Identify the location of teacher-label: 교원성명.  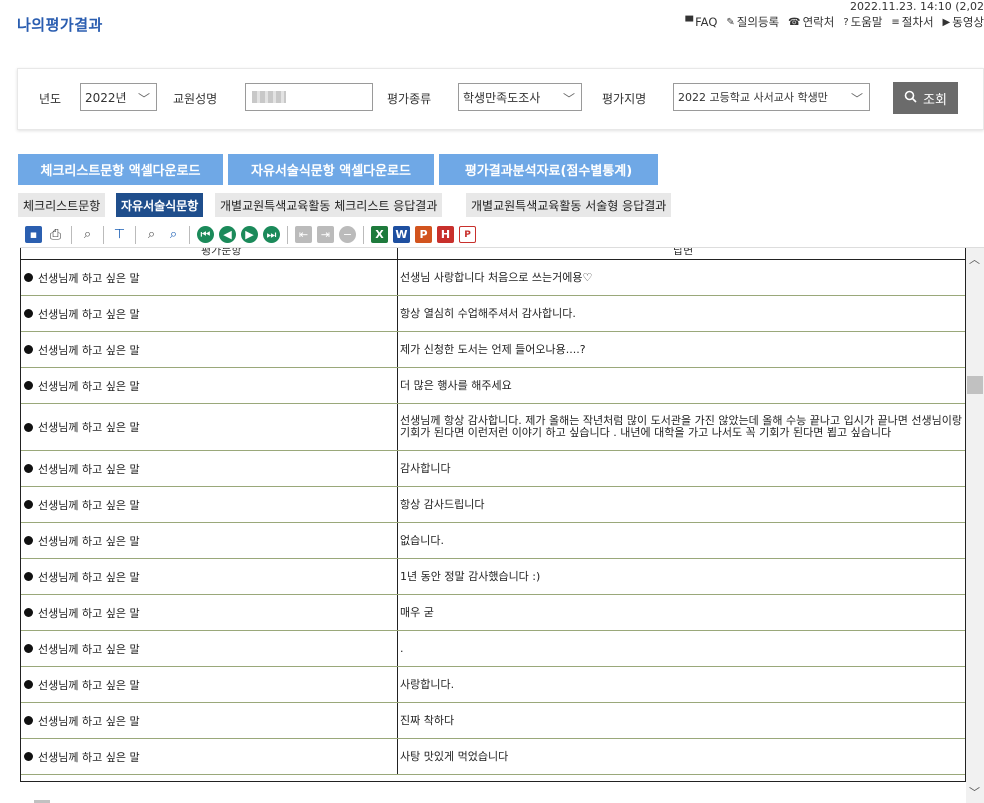
(195, 99).